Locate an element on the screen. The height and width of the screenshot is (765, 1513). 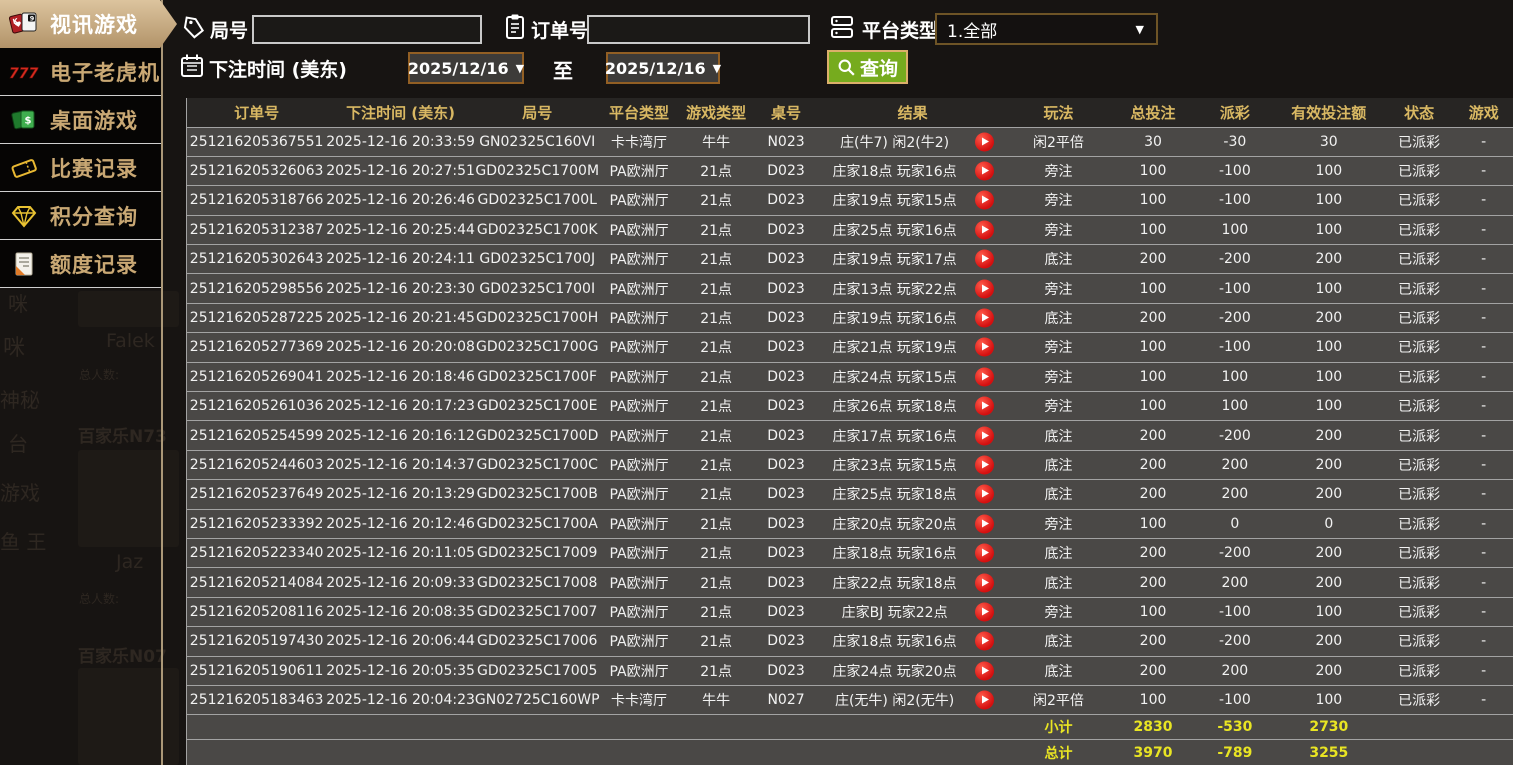
cell-play: 旁注 is located at coordinates (1058, 230).